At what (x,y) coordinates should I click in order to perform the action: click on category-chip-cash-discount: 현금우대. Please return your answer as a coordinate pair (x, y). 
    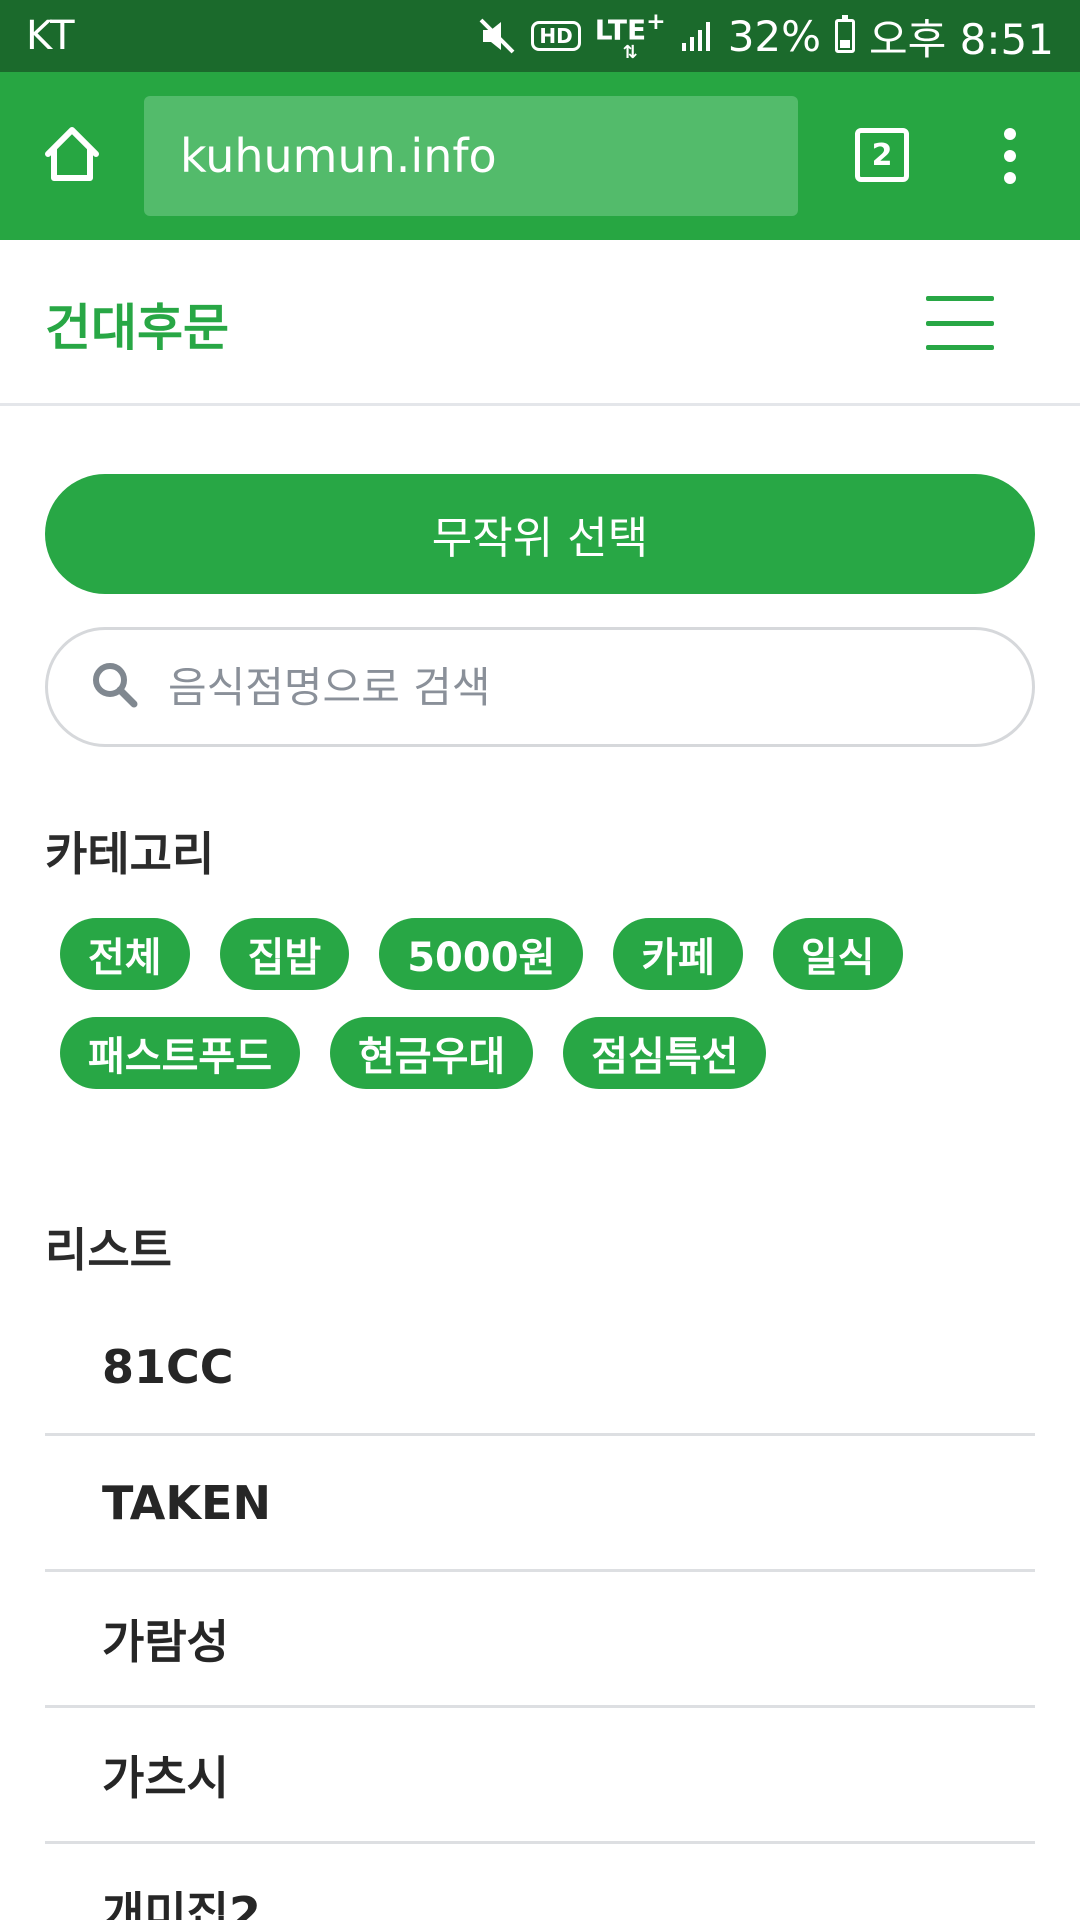
    Looking at the image, I should click on (432, 1053).